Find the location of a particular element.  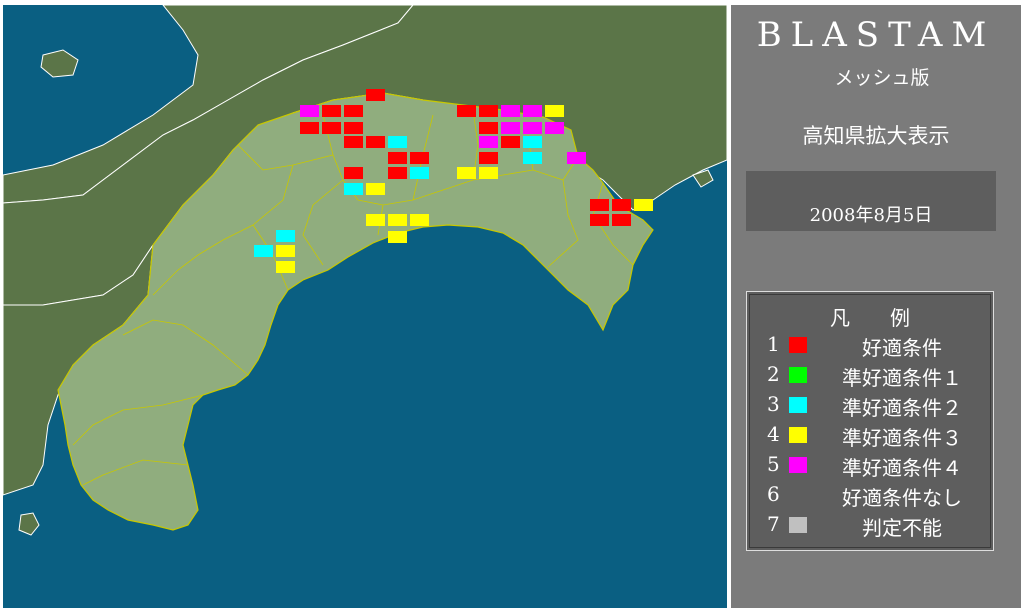

legend-label: 判定不能 is located at coordinates (902, 528).